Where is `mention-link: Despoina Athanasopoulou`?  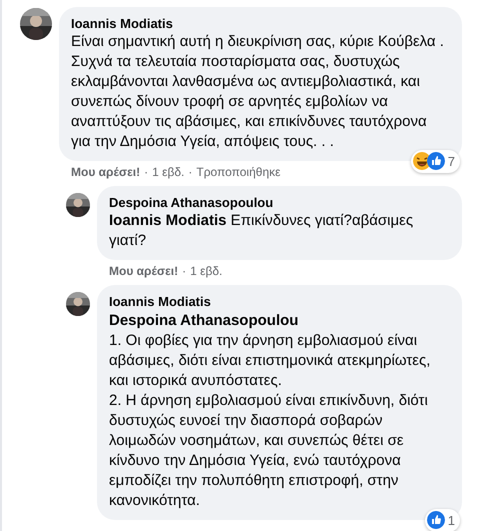
mention-link: Despoina Athanasopoulou is located at coordinates (279, 321).